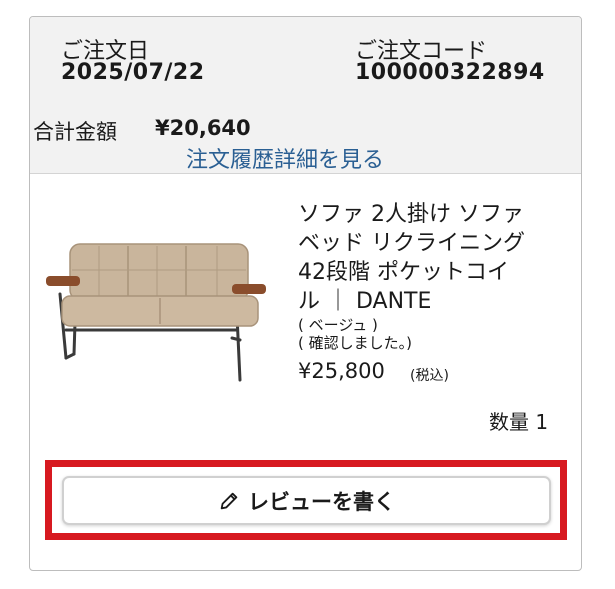 The width and height of the screenshot is (615, 589). I want to click on product-name-line: ソファ 2人掛け ソファ, so click(411, 214).